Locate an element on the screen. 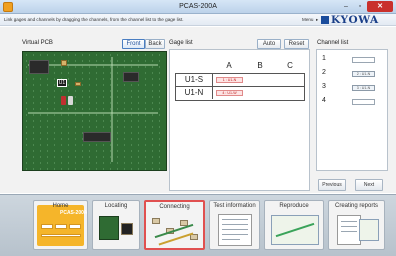 The height and width of the screenshot is (256, 396). window-title: PCAS-200A is located at coordinates (198, 6).